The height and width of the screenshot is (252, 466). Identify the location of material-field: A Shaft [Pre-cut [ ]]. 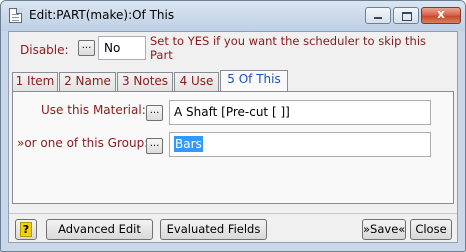
(300, 112).